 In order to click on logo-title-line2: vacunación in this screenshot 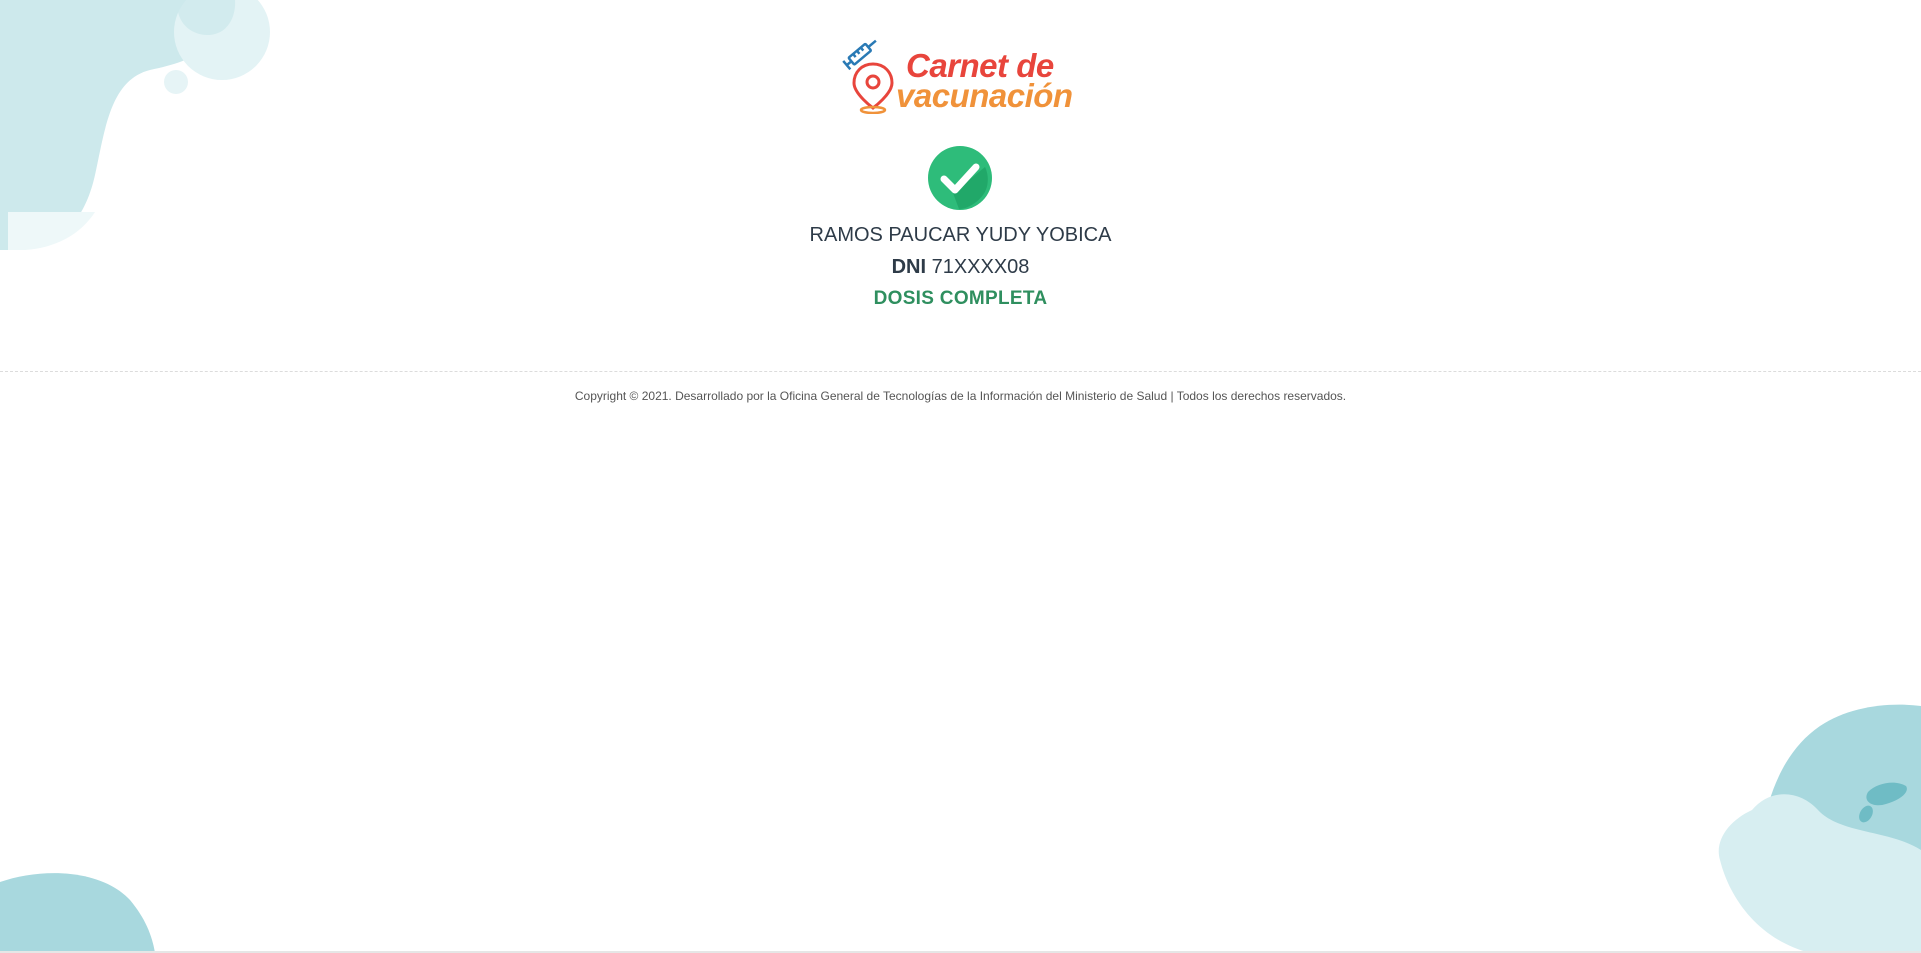, I will do `click(984, 95)`.